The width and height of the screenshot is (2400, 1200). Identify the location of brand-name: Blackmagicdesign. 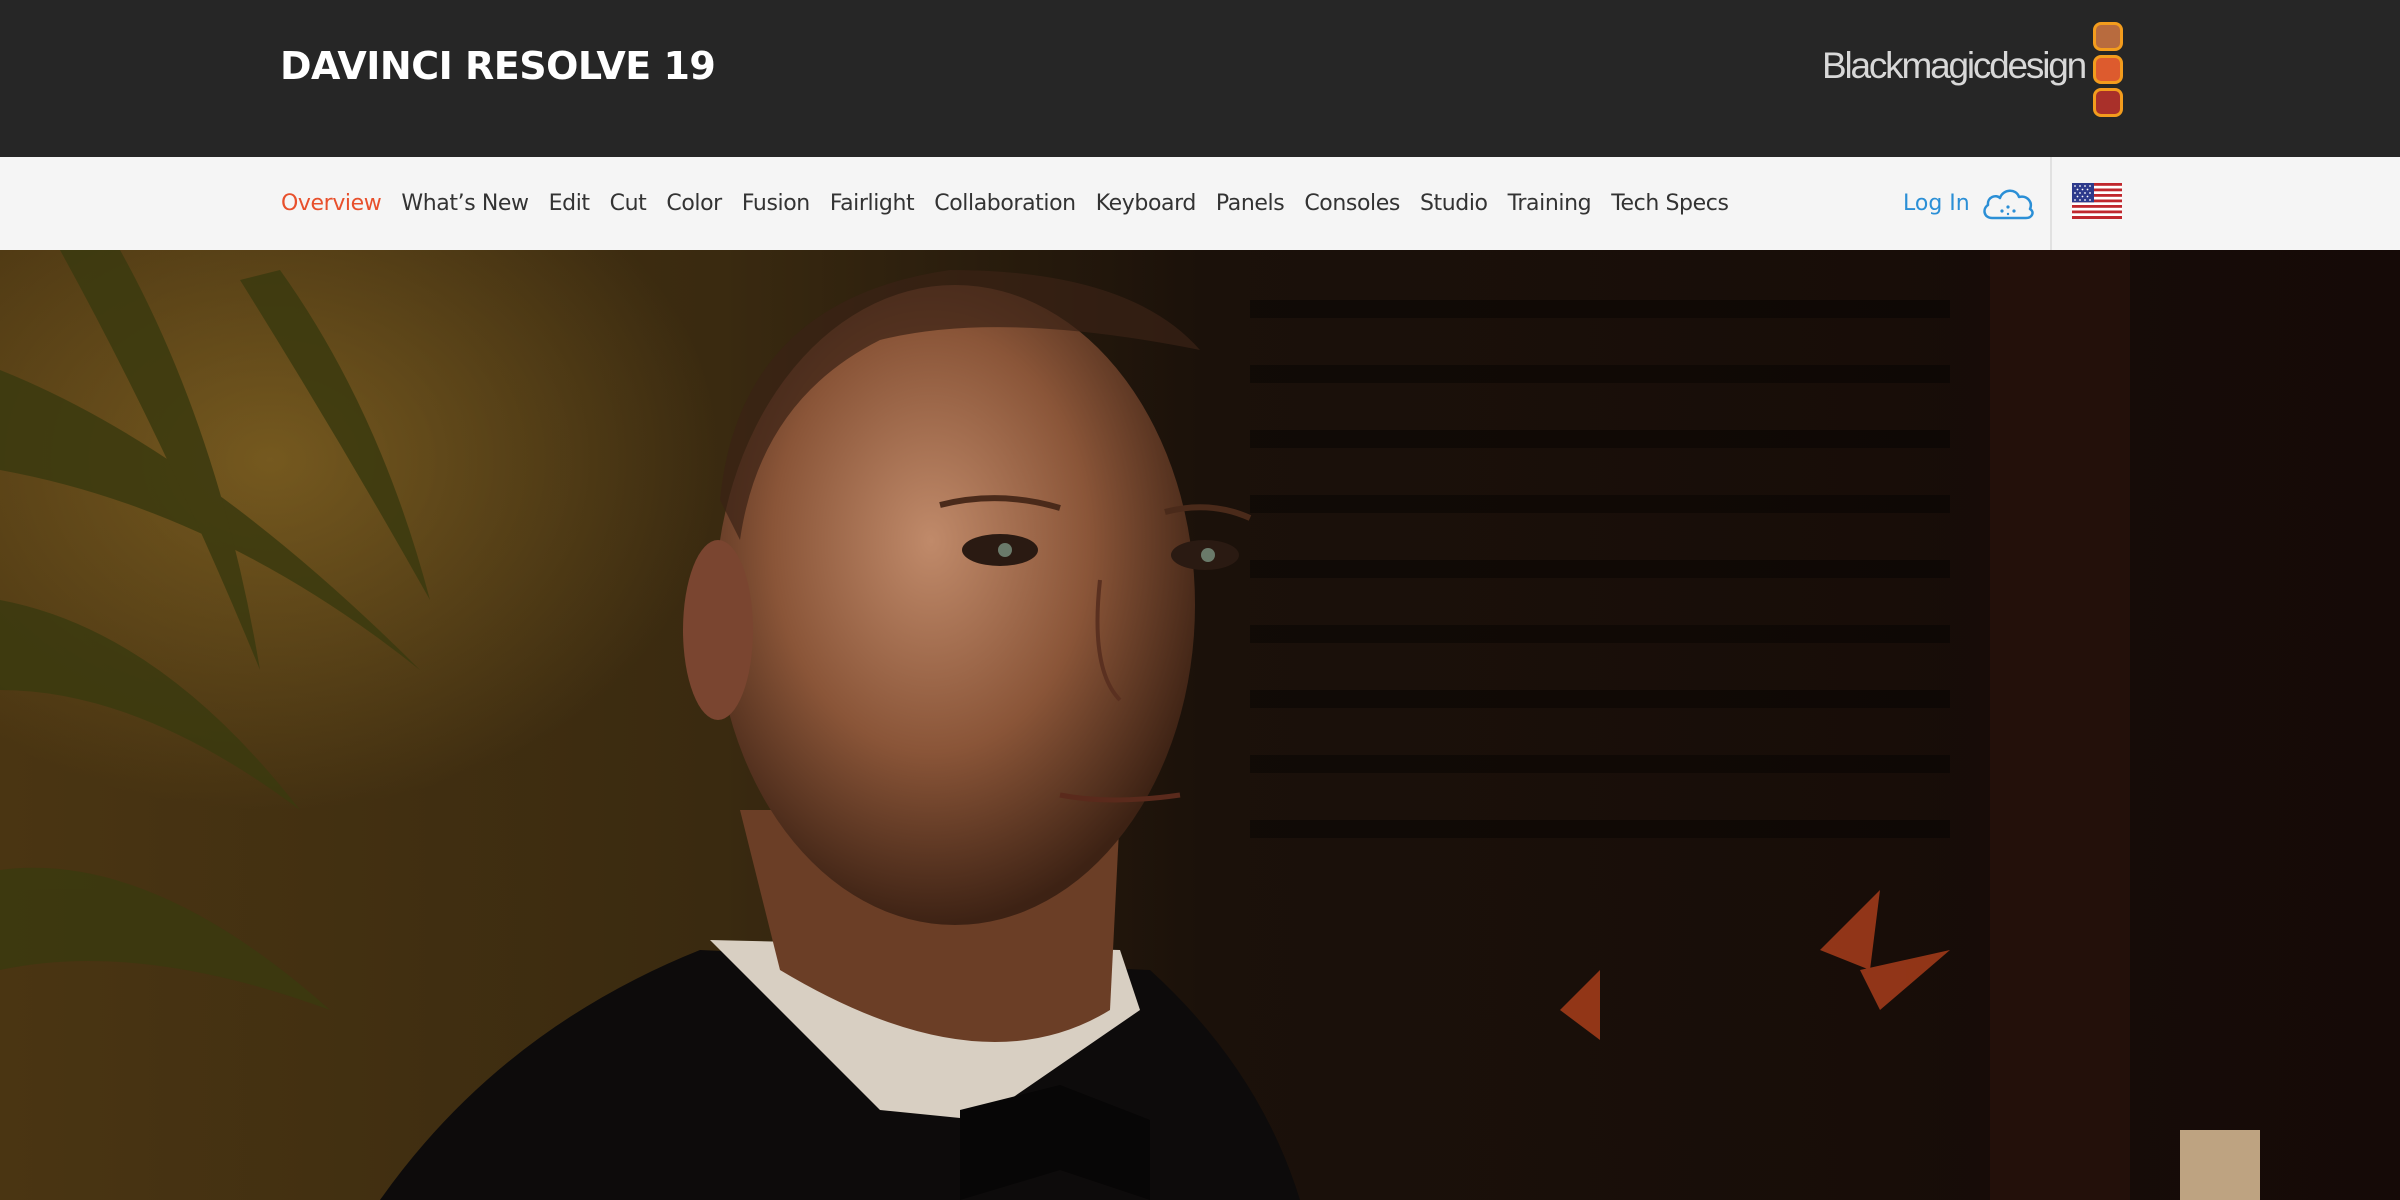
(1954, 65).